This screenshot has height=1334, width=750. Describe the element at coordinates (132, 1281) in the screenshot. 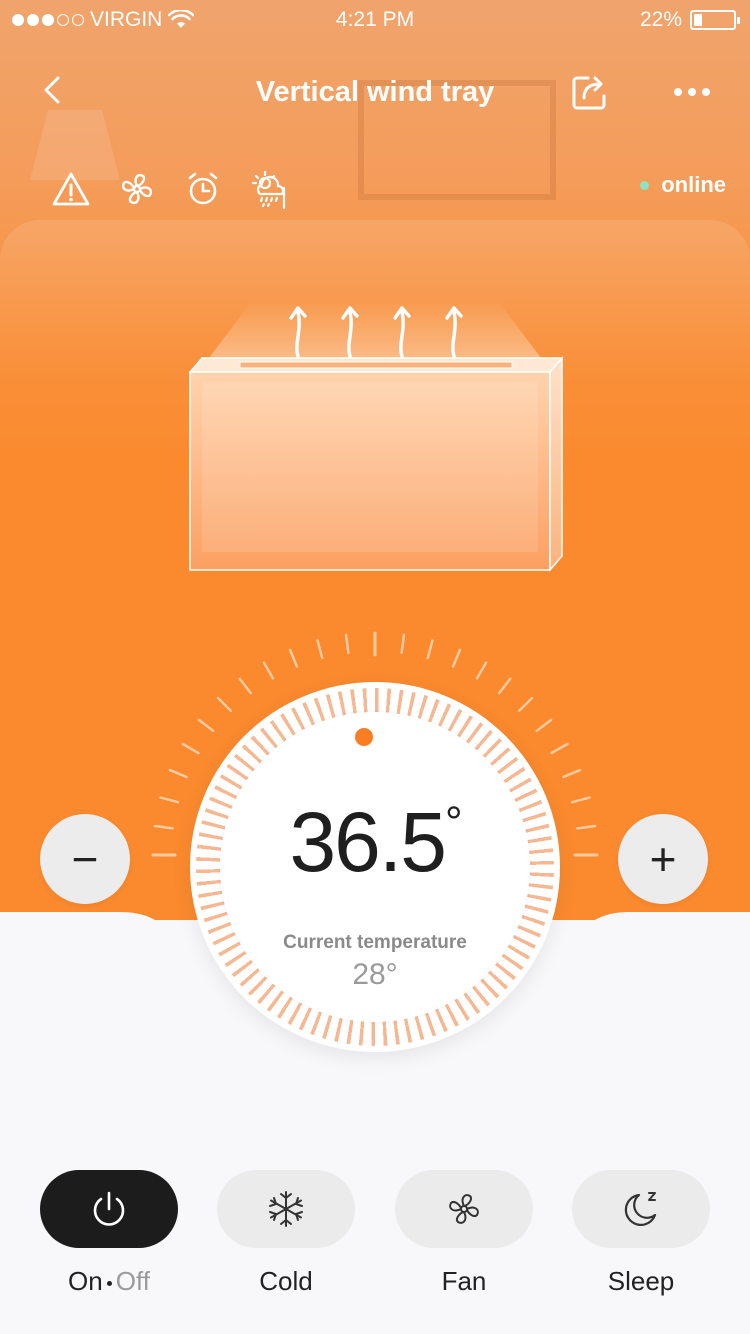

I see `power-off-label: Off` at that location.